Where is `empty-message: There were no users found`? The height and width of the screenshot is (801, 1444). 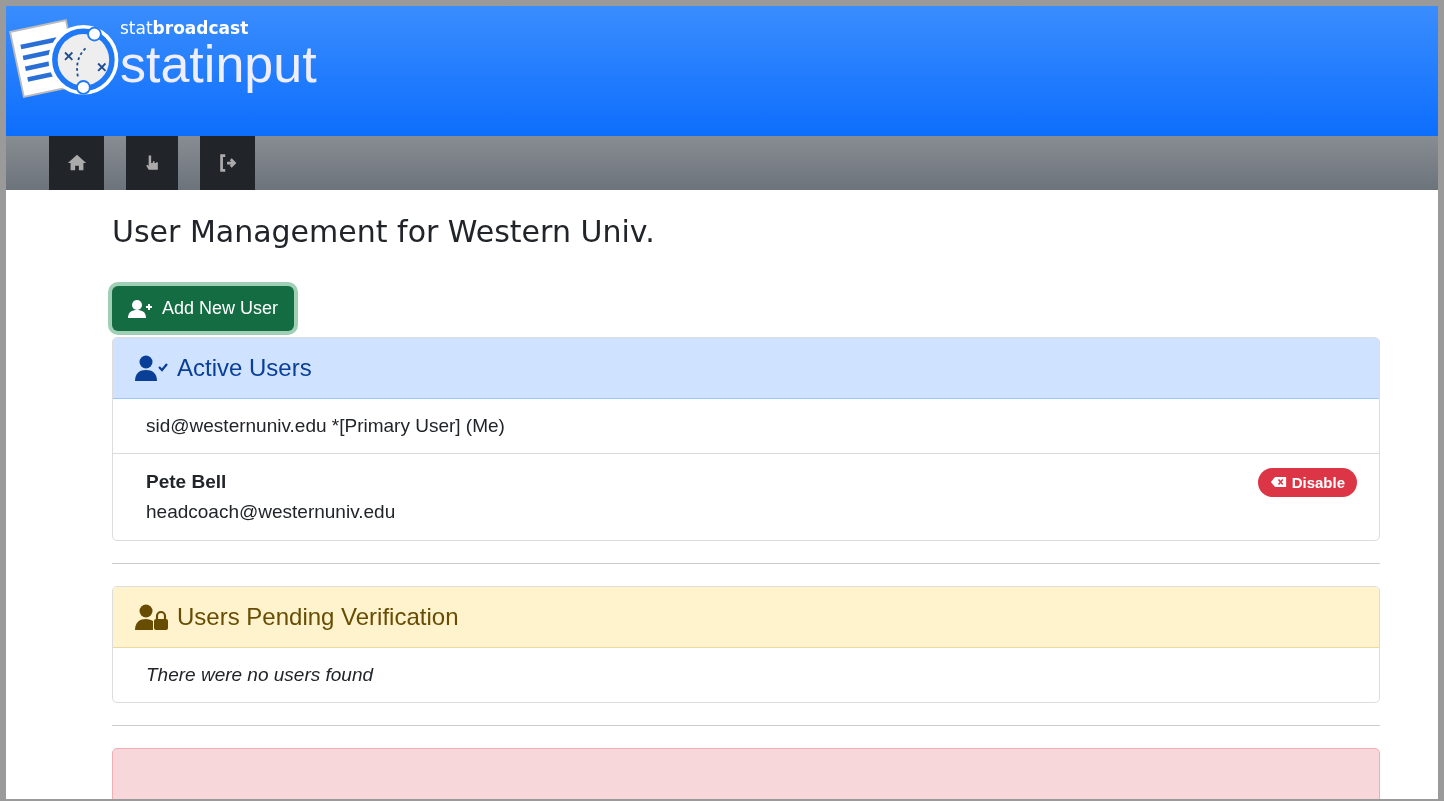 empty-message: There were no users found is located at coordinates (260, 675).